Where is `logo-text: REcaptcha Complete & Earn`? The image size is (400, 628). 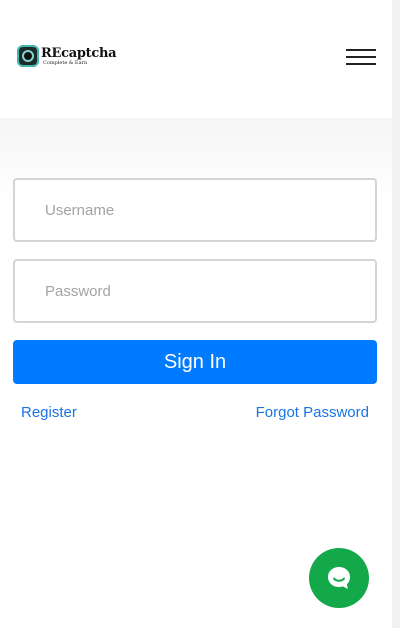
logo-text: REcaptcha Complete & Earn is located at coordinates (79, 55).